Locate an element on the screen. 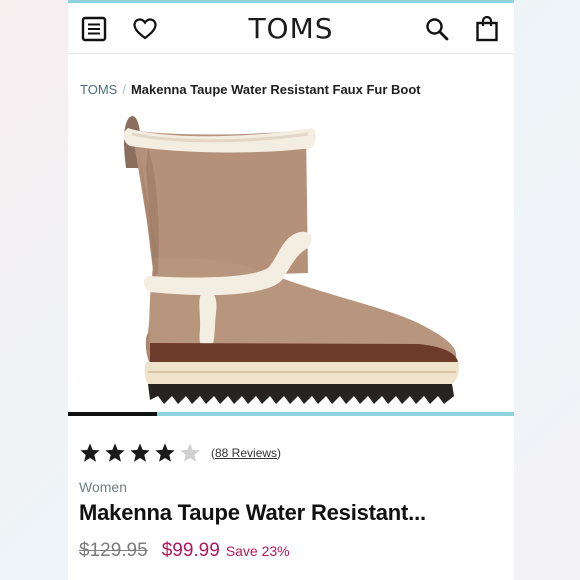 The width and height of the screenshot is (580, 580). product-category: Women is located at coordinates (103, 487).